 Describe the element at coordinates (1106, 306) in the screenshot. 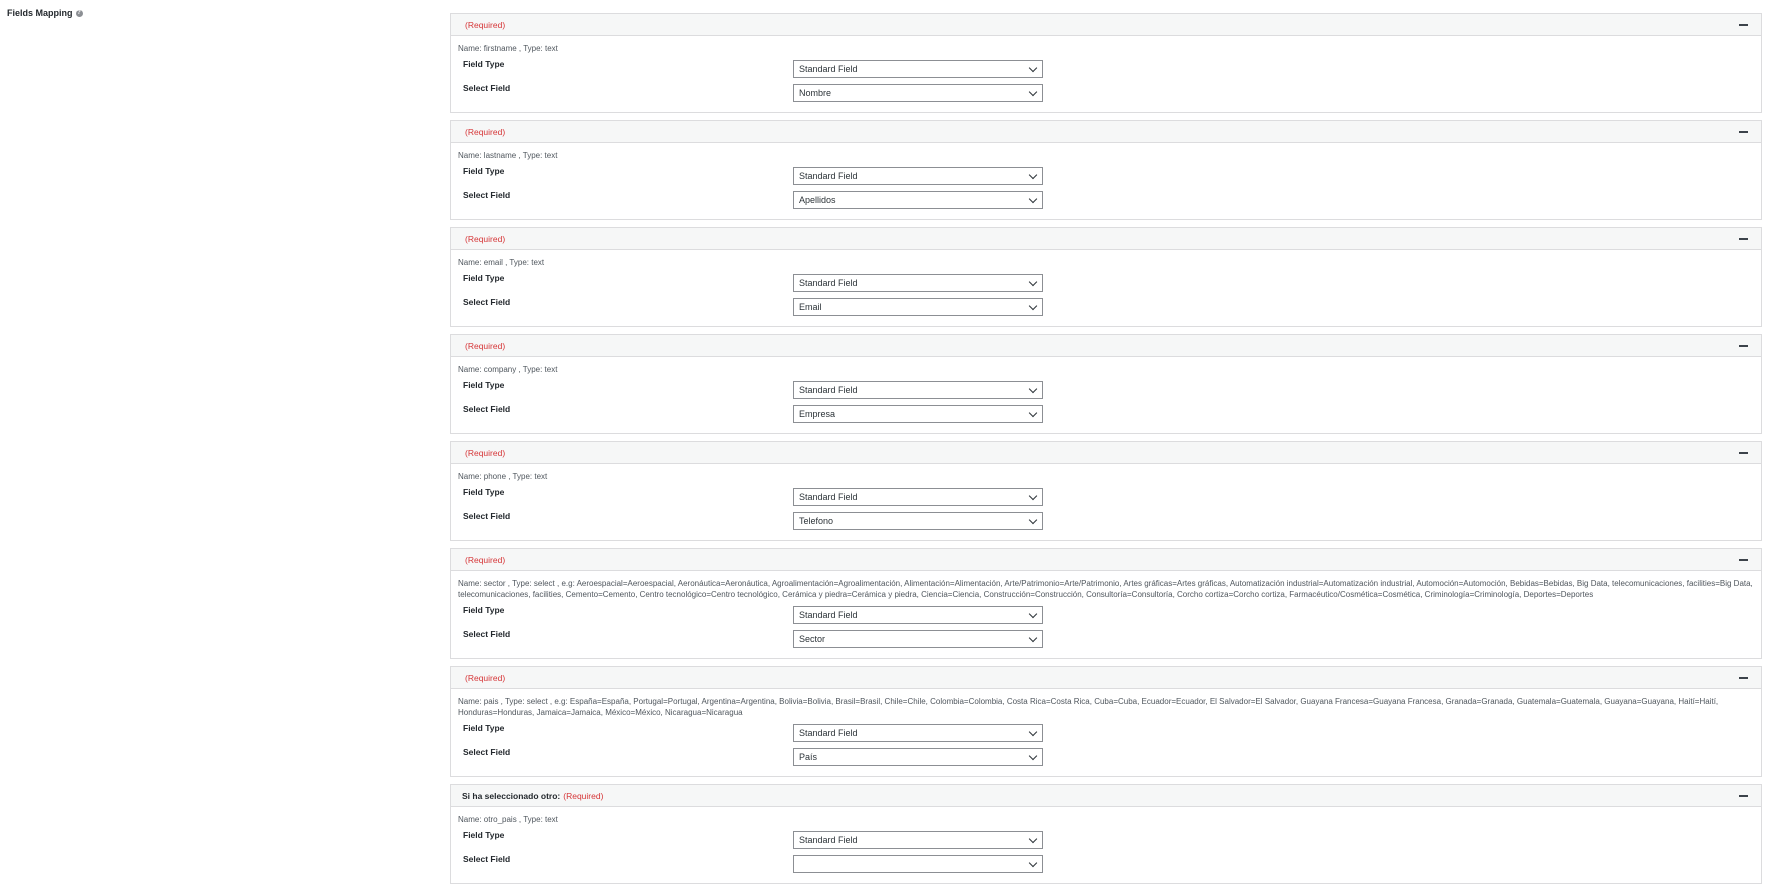

I see `select-field-row: Select Field Email` at that location.